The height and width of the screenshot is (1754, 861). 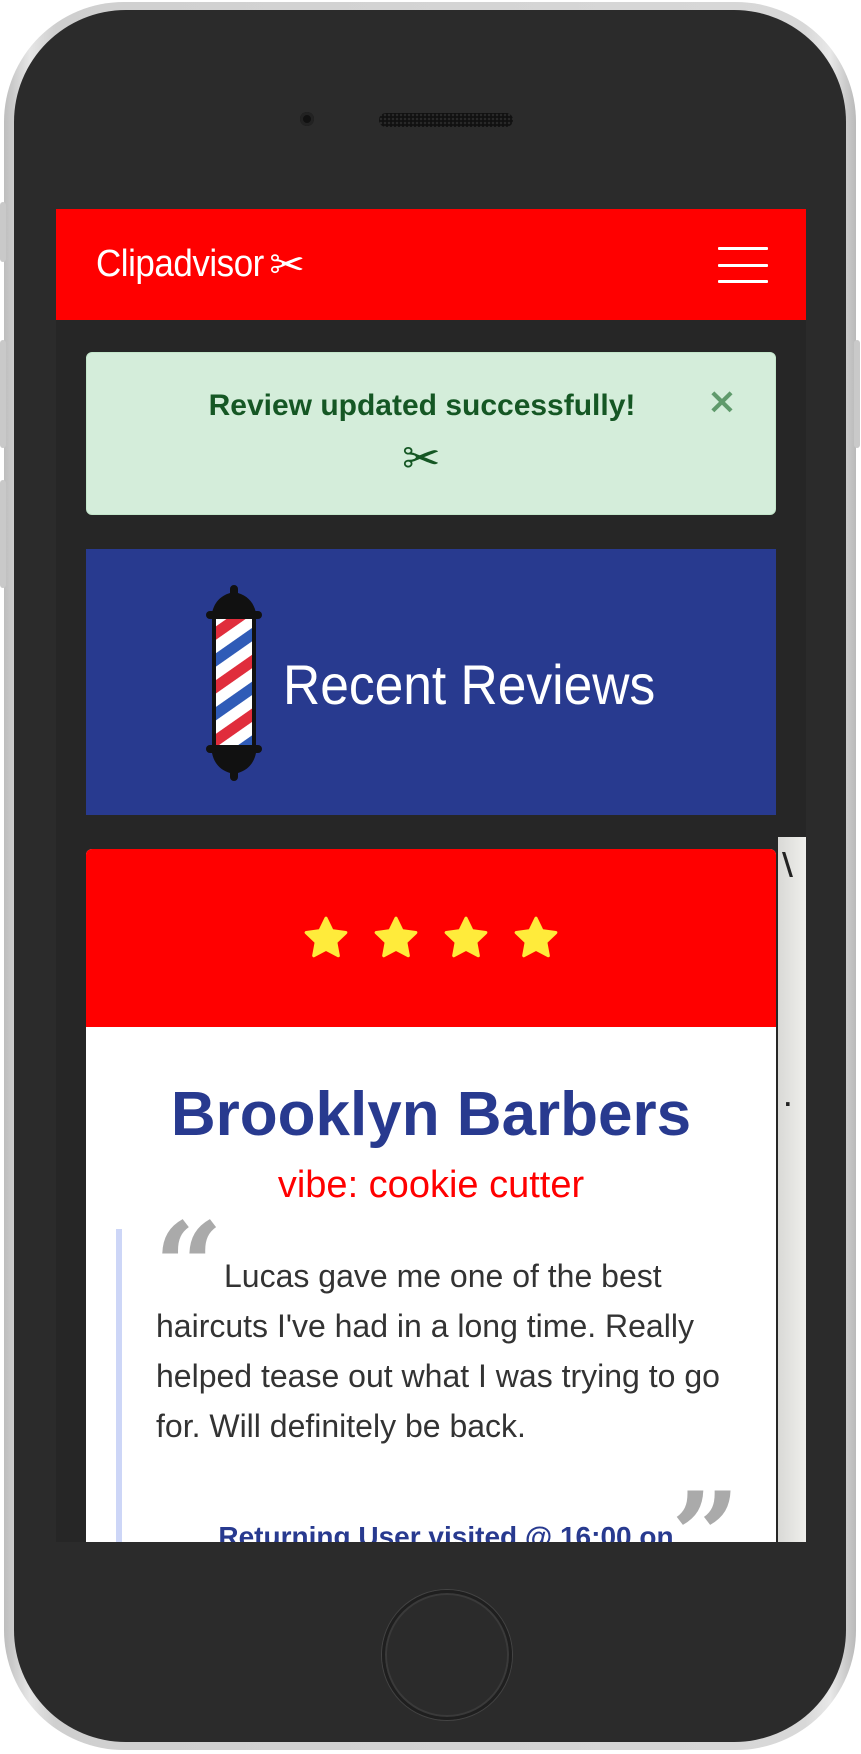 I want to click on barber-pole-icon, so click(x=234, y=683).